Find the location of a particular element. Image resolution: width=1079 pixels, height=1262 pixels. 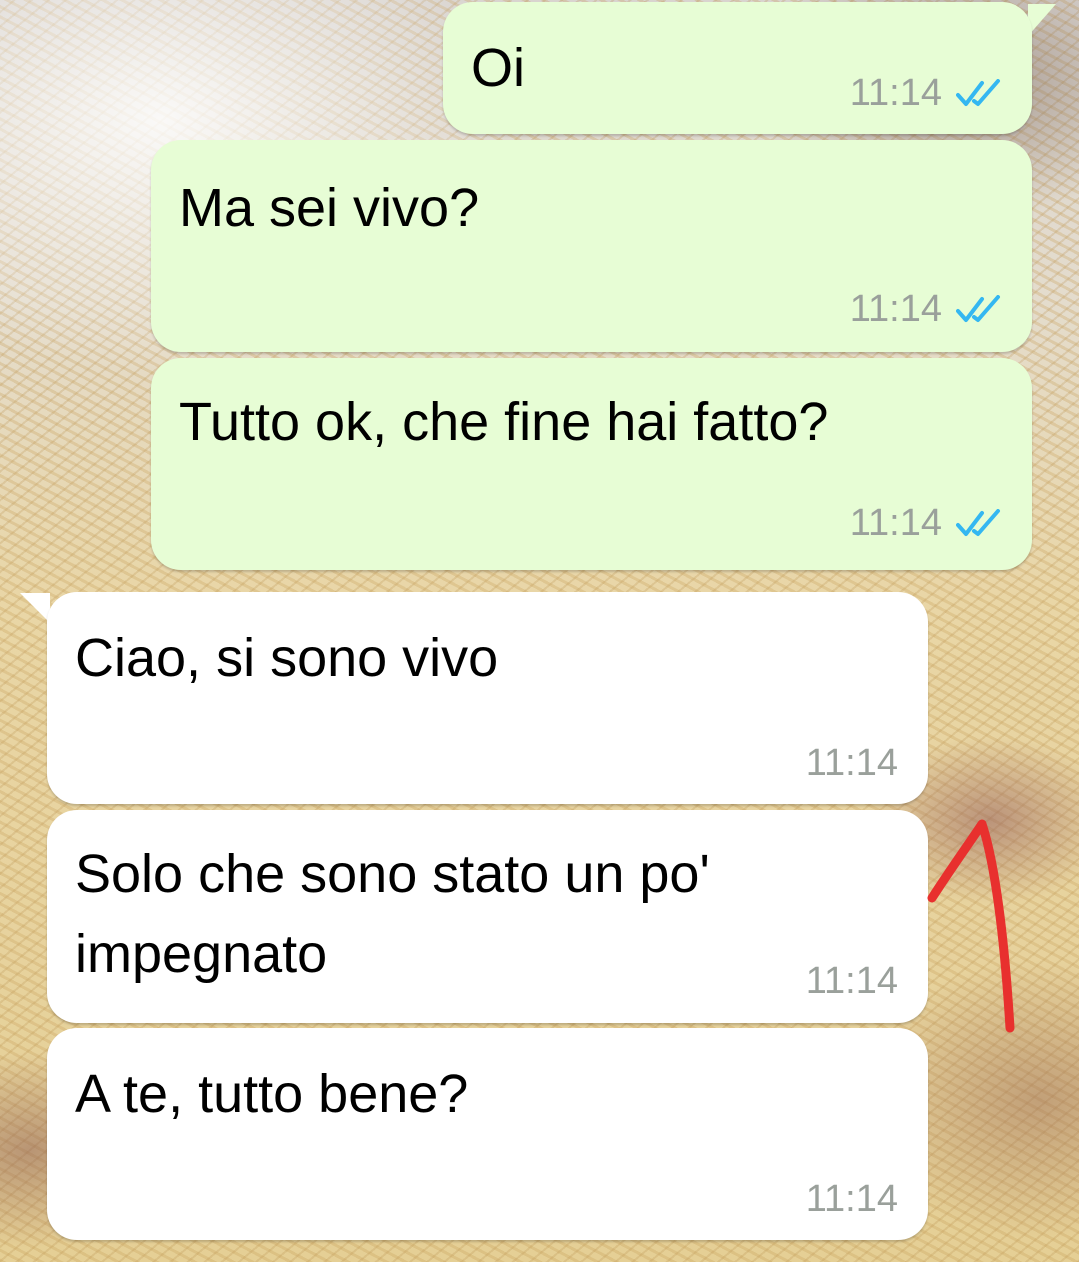

message-text: Solo che sono stato un po' impegnato is located at coordinates (392, 914).